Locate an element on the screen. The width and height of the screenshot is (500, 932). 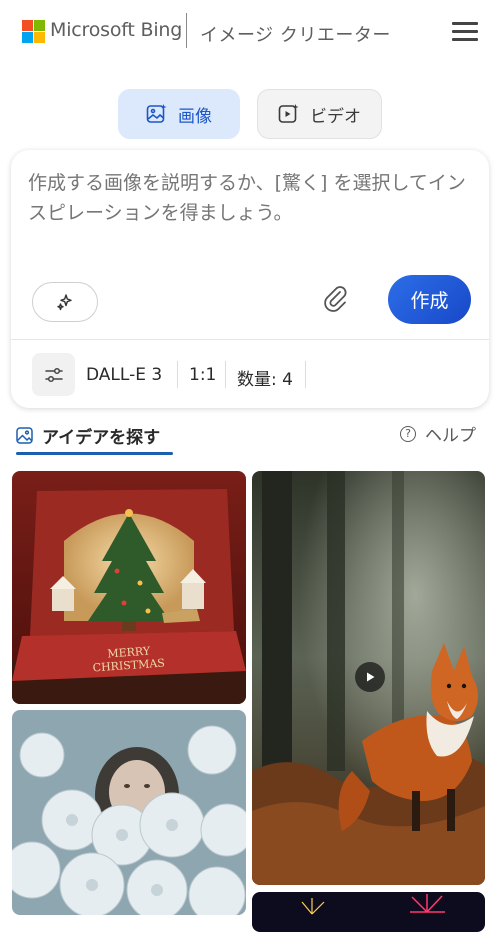
image-icon is located at coordinates (24, 435).